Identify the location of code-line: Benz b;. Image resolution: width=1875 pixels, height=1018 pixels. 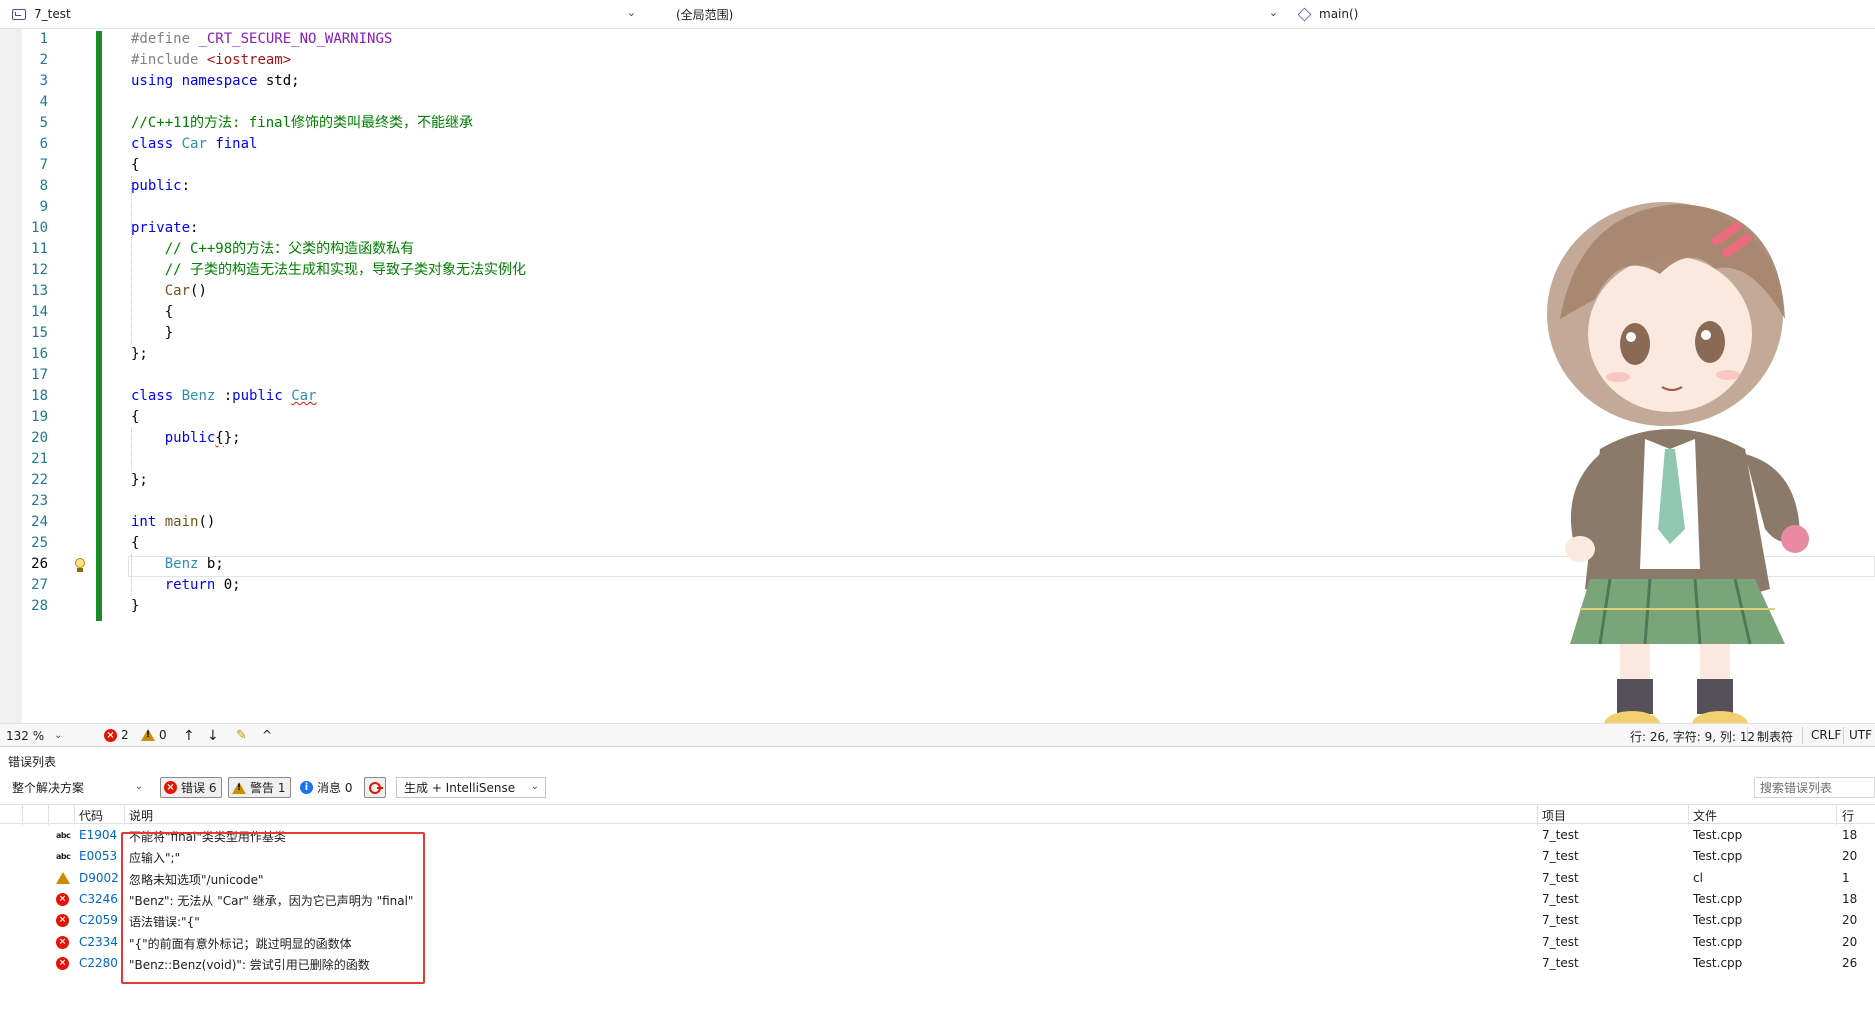
(194, 564).